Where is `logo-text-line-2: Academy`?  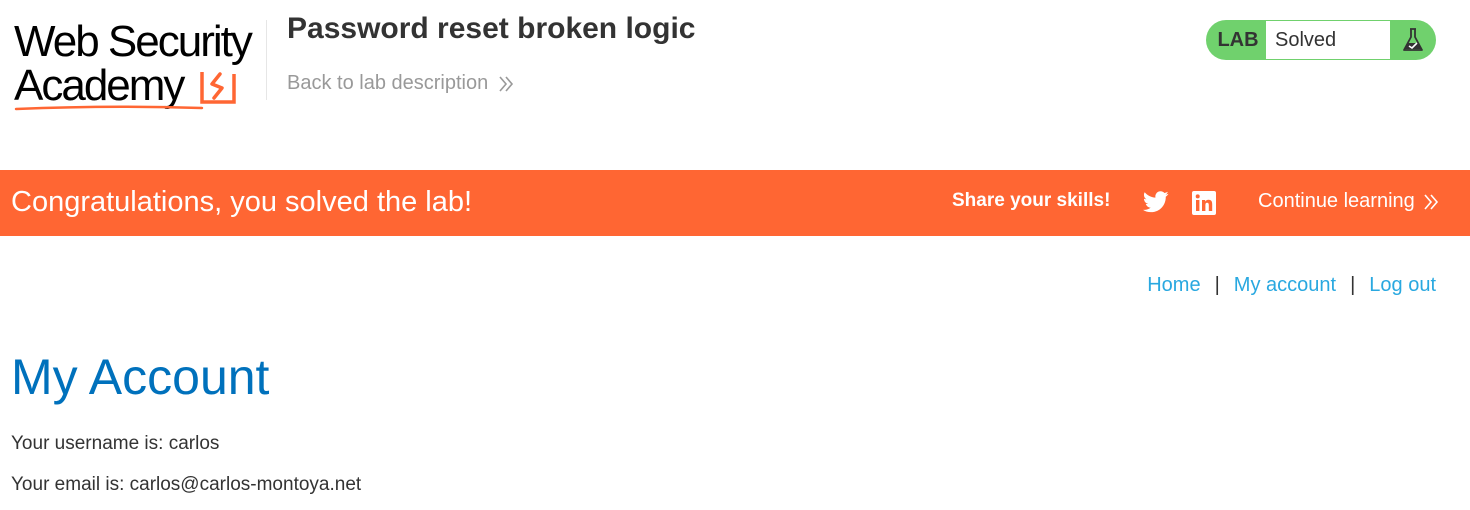 logo-text-line-2: Academy is located at coordinates (99, 85).